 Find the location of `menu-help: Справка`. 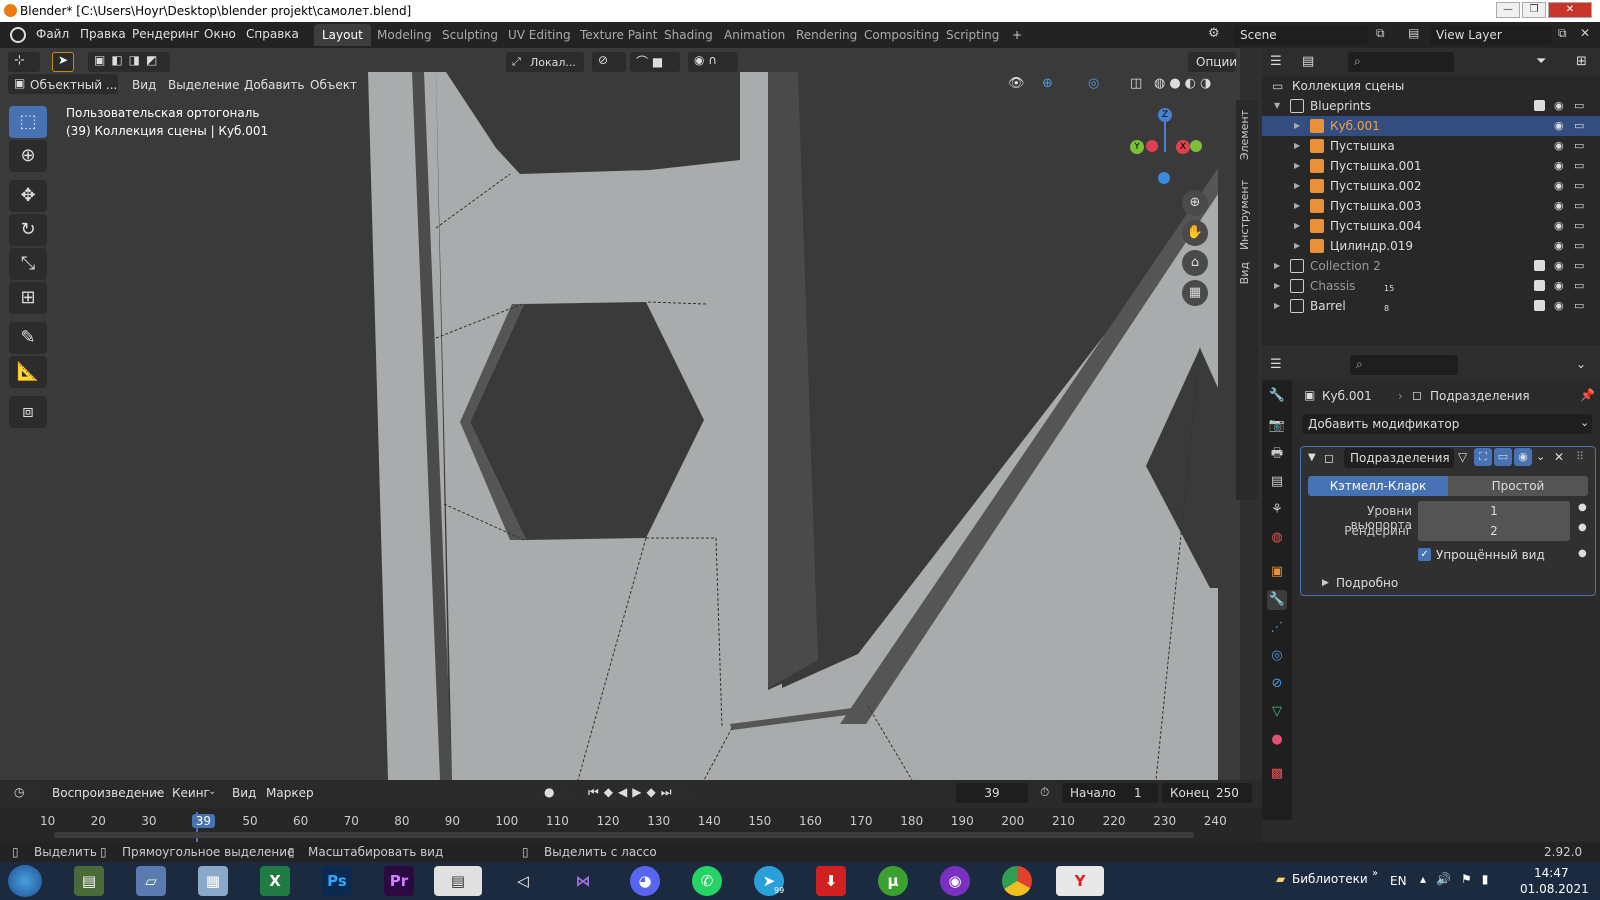

menu-help: Справка is located at coordinates (272, 34).